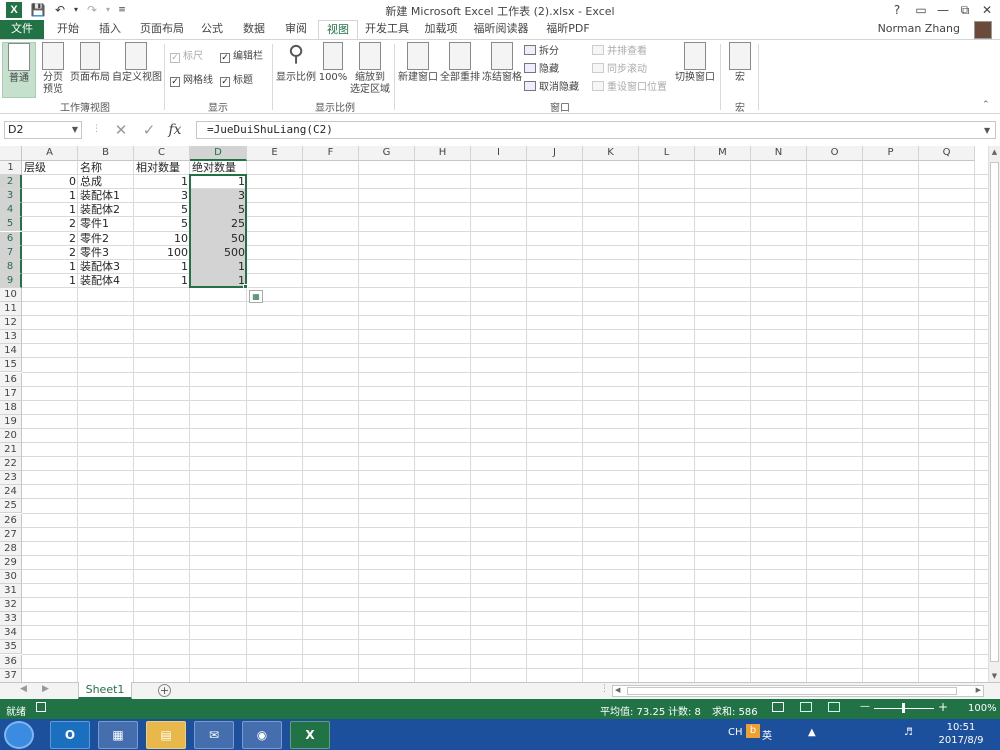 The height and width of the screenshot is (750, 1000). Describe the element at coordinates (961, 734) in the screenshot. I see `clock: 10:51 2017/8/9` at that location.